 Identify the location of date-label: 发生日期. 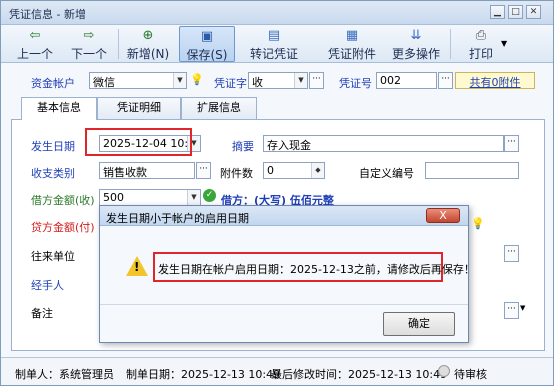
(53, 146).